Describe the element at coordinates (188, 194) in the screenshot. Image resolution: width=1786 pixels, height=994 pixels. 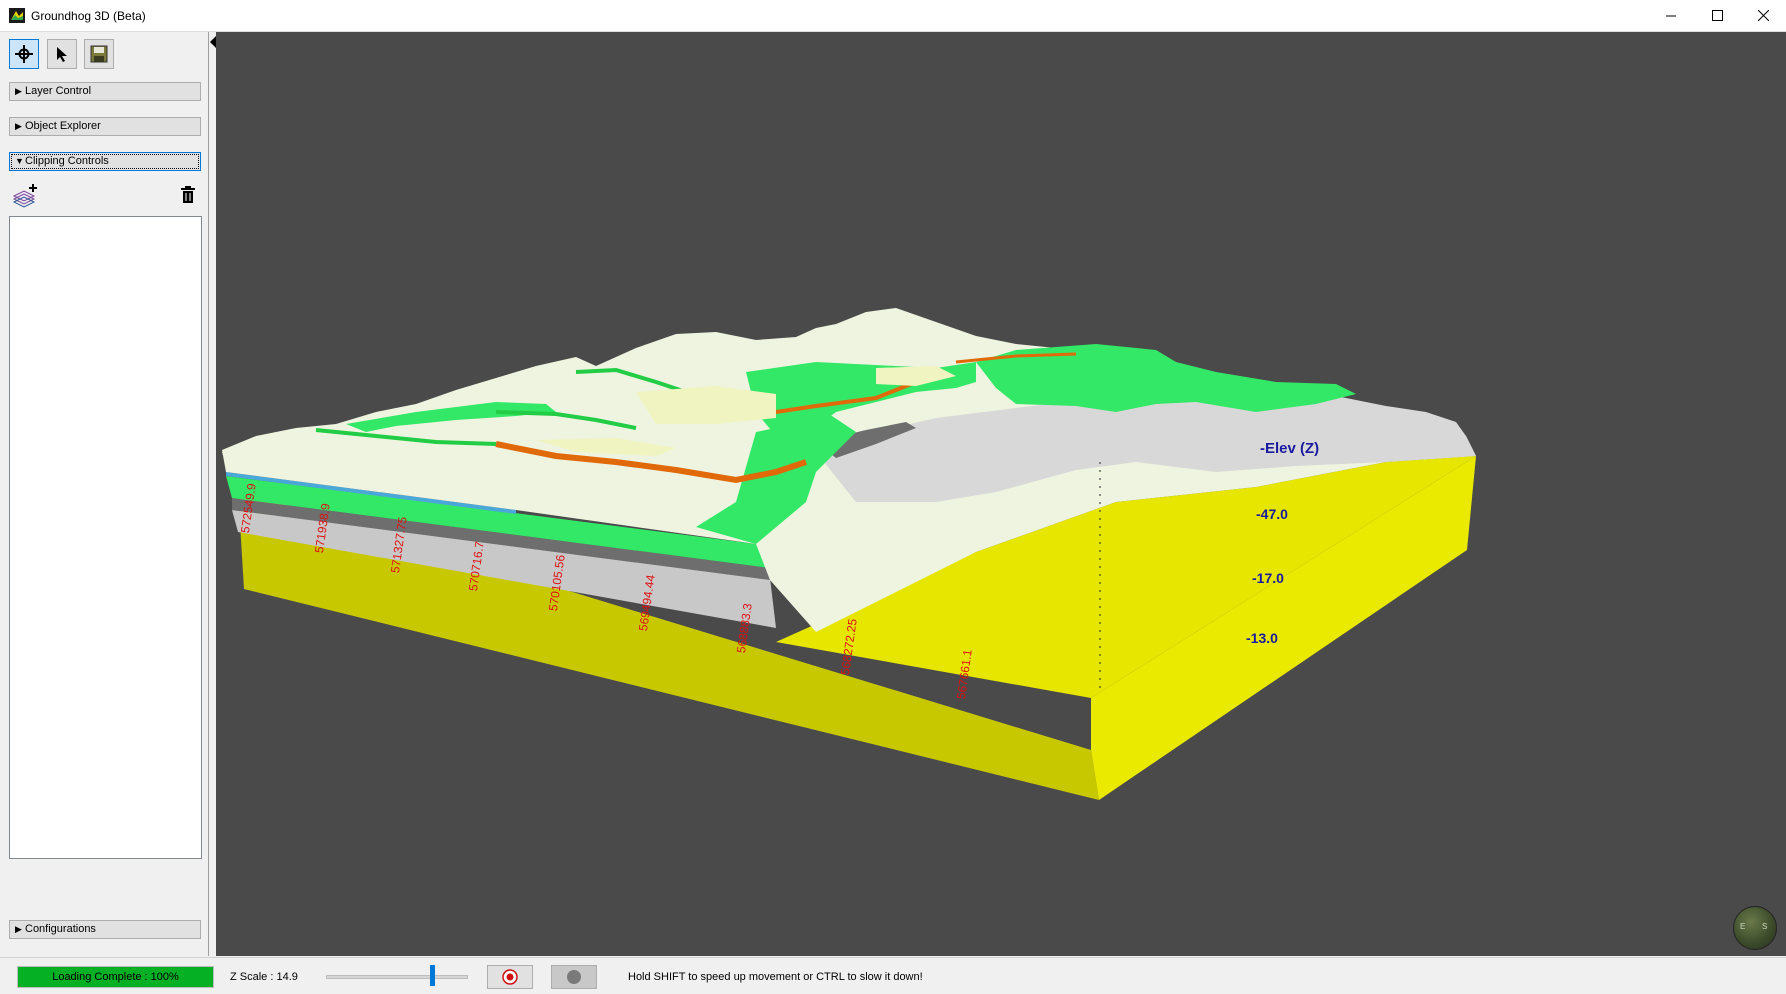
I see `delete-trash-icon` at that location.